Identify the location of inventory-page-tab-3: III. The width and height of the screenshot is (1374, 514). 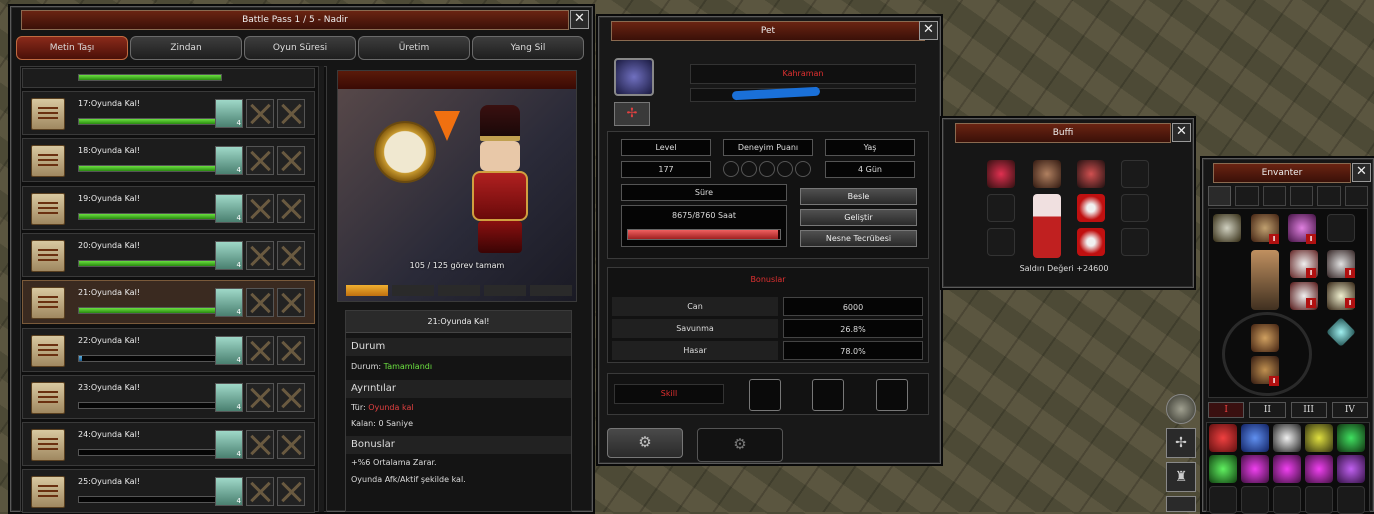
(1308, 410).